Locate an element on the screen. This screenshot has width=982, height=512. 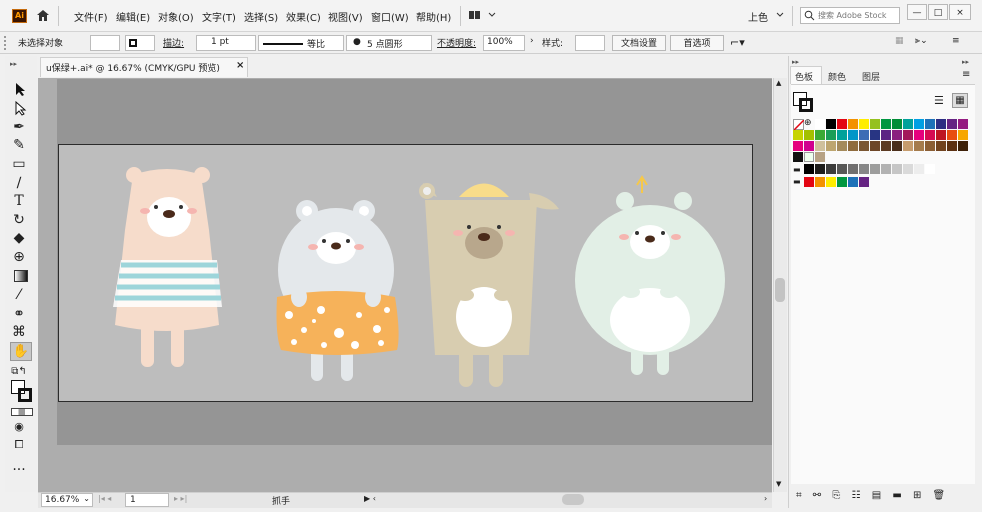
panel-menu-icon: ≡ is located at coordinates (956, 41).